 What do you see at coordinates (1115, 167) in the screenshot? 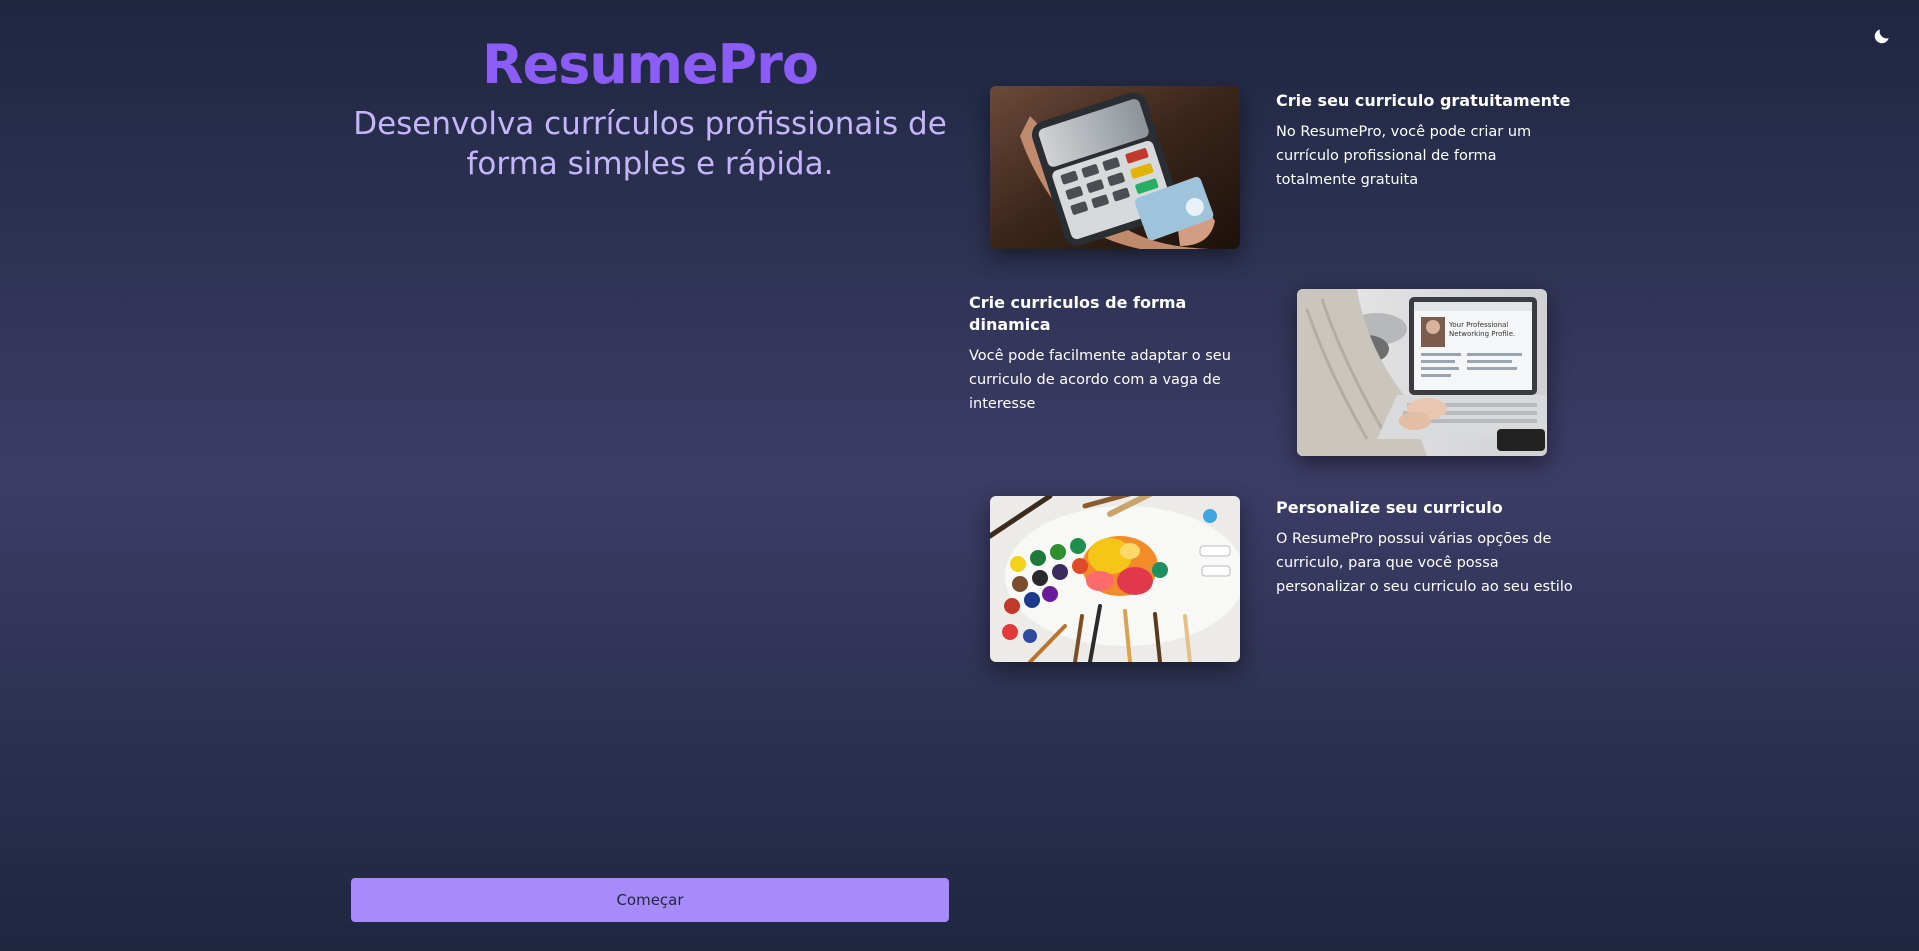
I see `feature-image-payment` at bounding box center [1115, 167].